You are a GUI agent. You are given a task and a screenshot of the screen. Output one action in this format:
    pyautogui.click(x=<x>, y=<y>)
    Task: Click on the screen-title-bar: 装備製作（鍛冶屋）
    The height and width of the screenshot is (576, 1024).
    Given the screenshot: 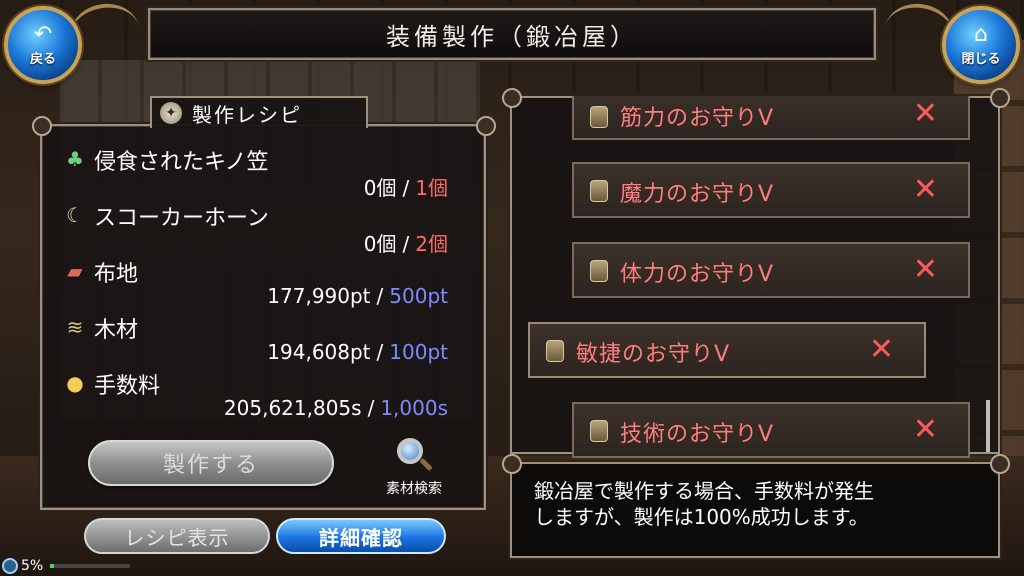 What is the action you would take?
    pyautogui.click(x=512, y=34)
    